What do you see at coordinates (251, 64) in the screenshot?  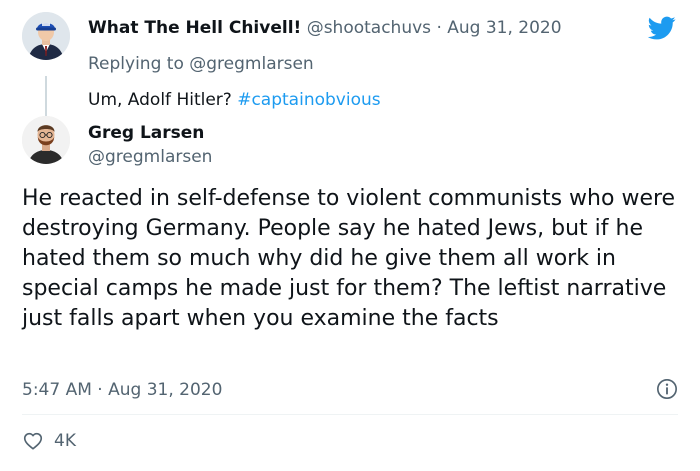 I see `replying-mention: @gregmlarsen` at bounding box center [251, 64].